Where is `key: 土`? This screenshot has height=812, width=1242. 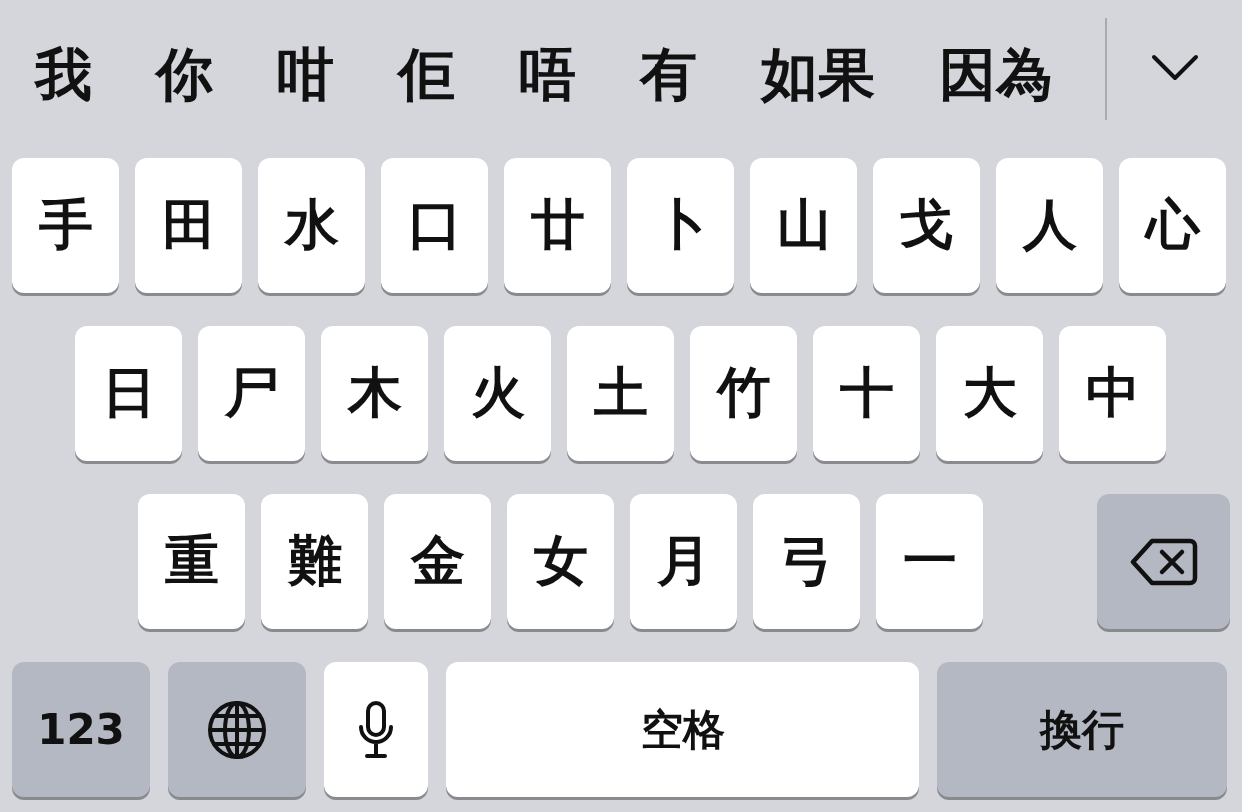 key: 土 is located at coordinates (620, 393).